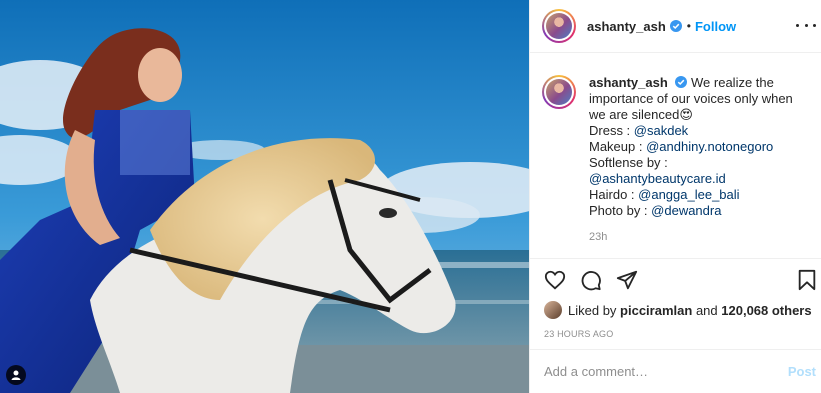  I want to click on credit-line-photo: Photo by : @dewandra, so click(655, 210).